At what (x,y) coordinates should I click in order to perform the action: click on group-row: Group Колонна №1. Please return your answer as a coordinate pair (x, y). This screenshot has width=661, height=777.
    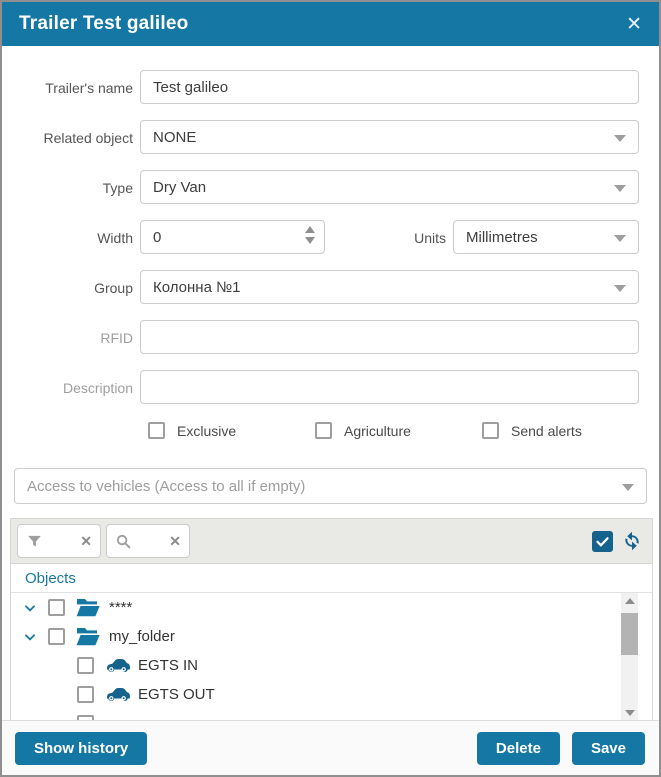
    Looking at the image, I should click on (320, 287).